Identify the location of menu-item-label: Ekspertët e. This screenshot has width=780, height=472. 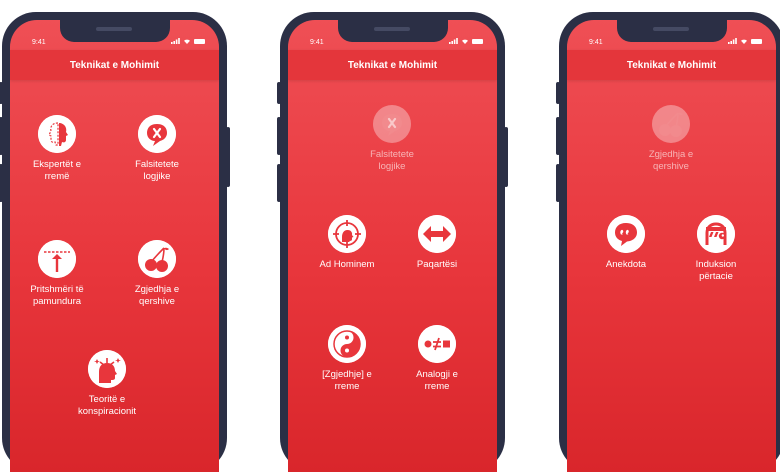
(57, 164).